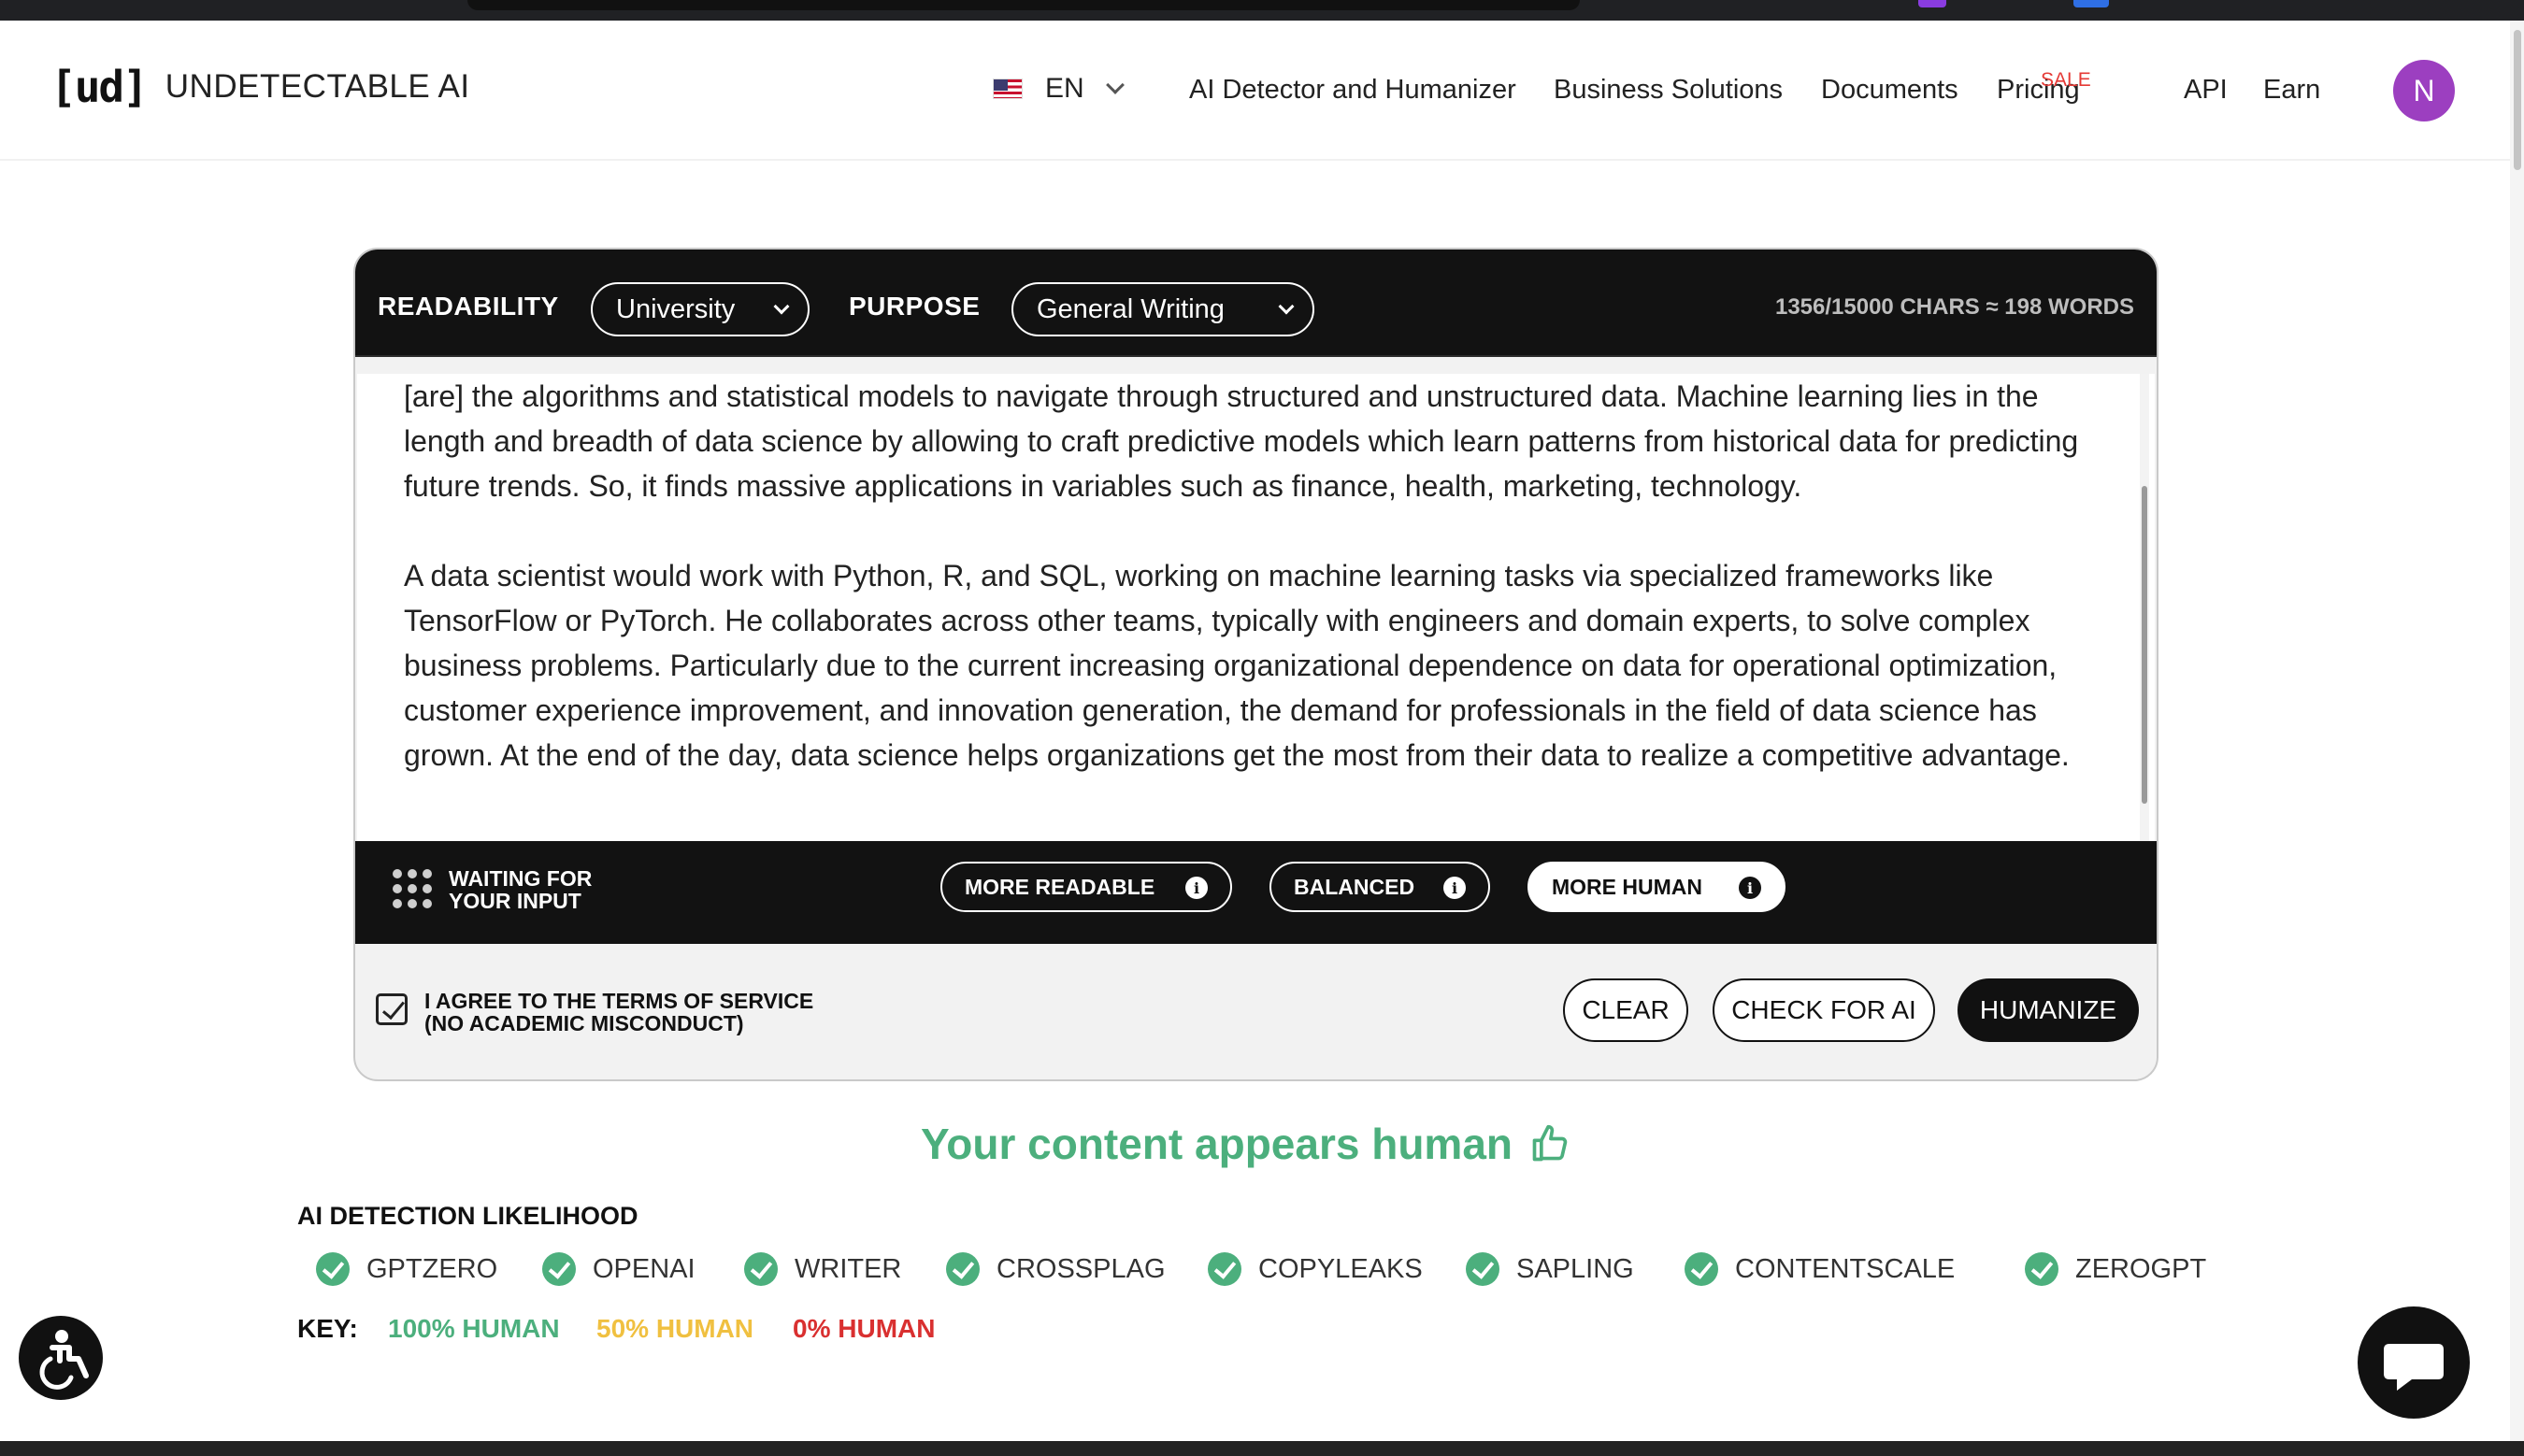 The width and height of the screenshot is (2524, 1456). What do you see at coordinates (2291, 90) in the screenshot?
I see `nav-earn: Earn` at bounding box center [2291, 90].